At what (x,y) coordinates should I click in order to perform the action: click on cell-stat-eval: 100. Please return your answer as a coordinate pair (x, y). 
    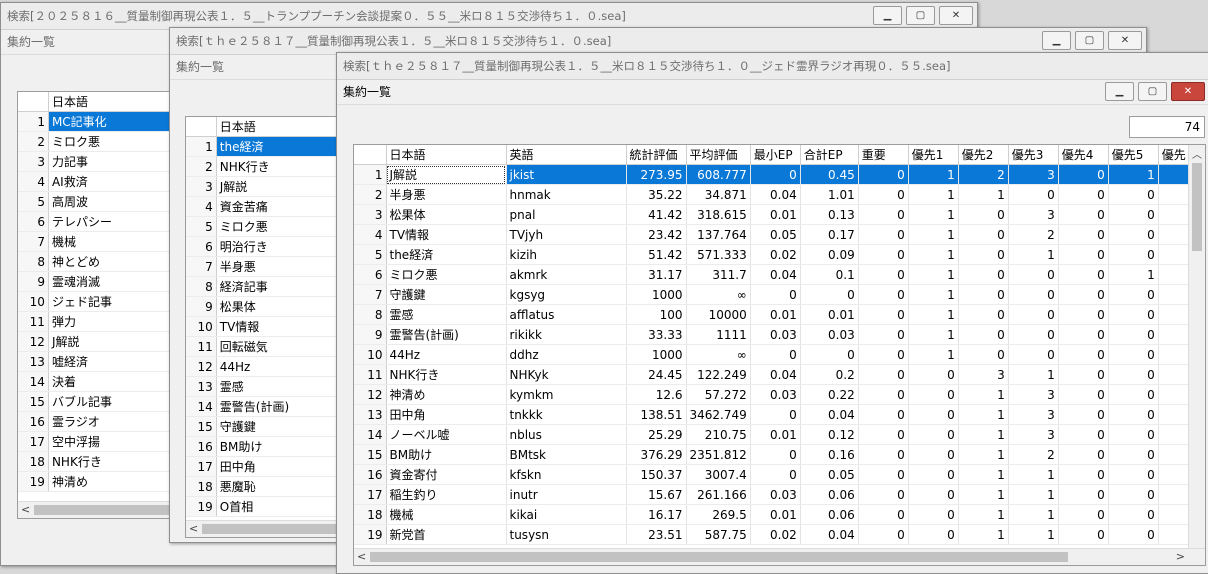
    Looking at the image, I should click on (656, 314).